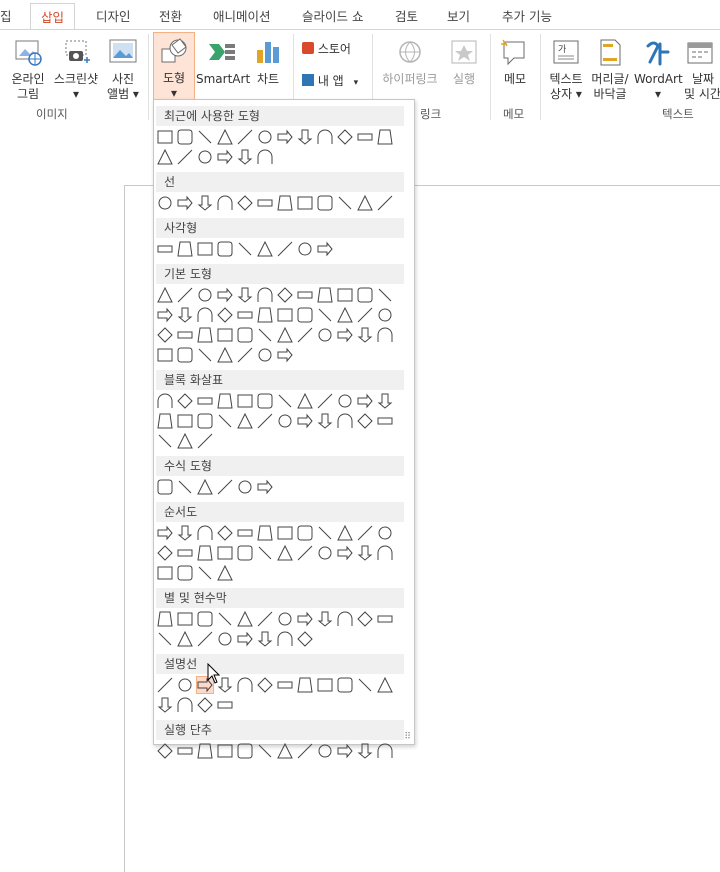 The height and width of the screenshot is (872, 720). What do you see at coordinates (566, 70) in the screenshot?
I see `textbox-button: 가 텍스트 상자 ▾` at bounding box center [566, 70].